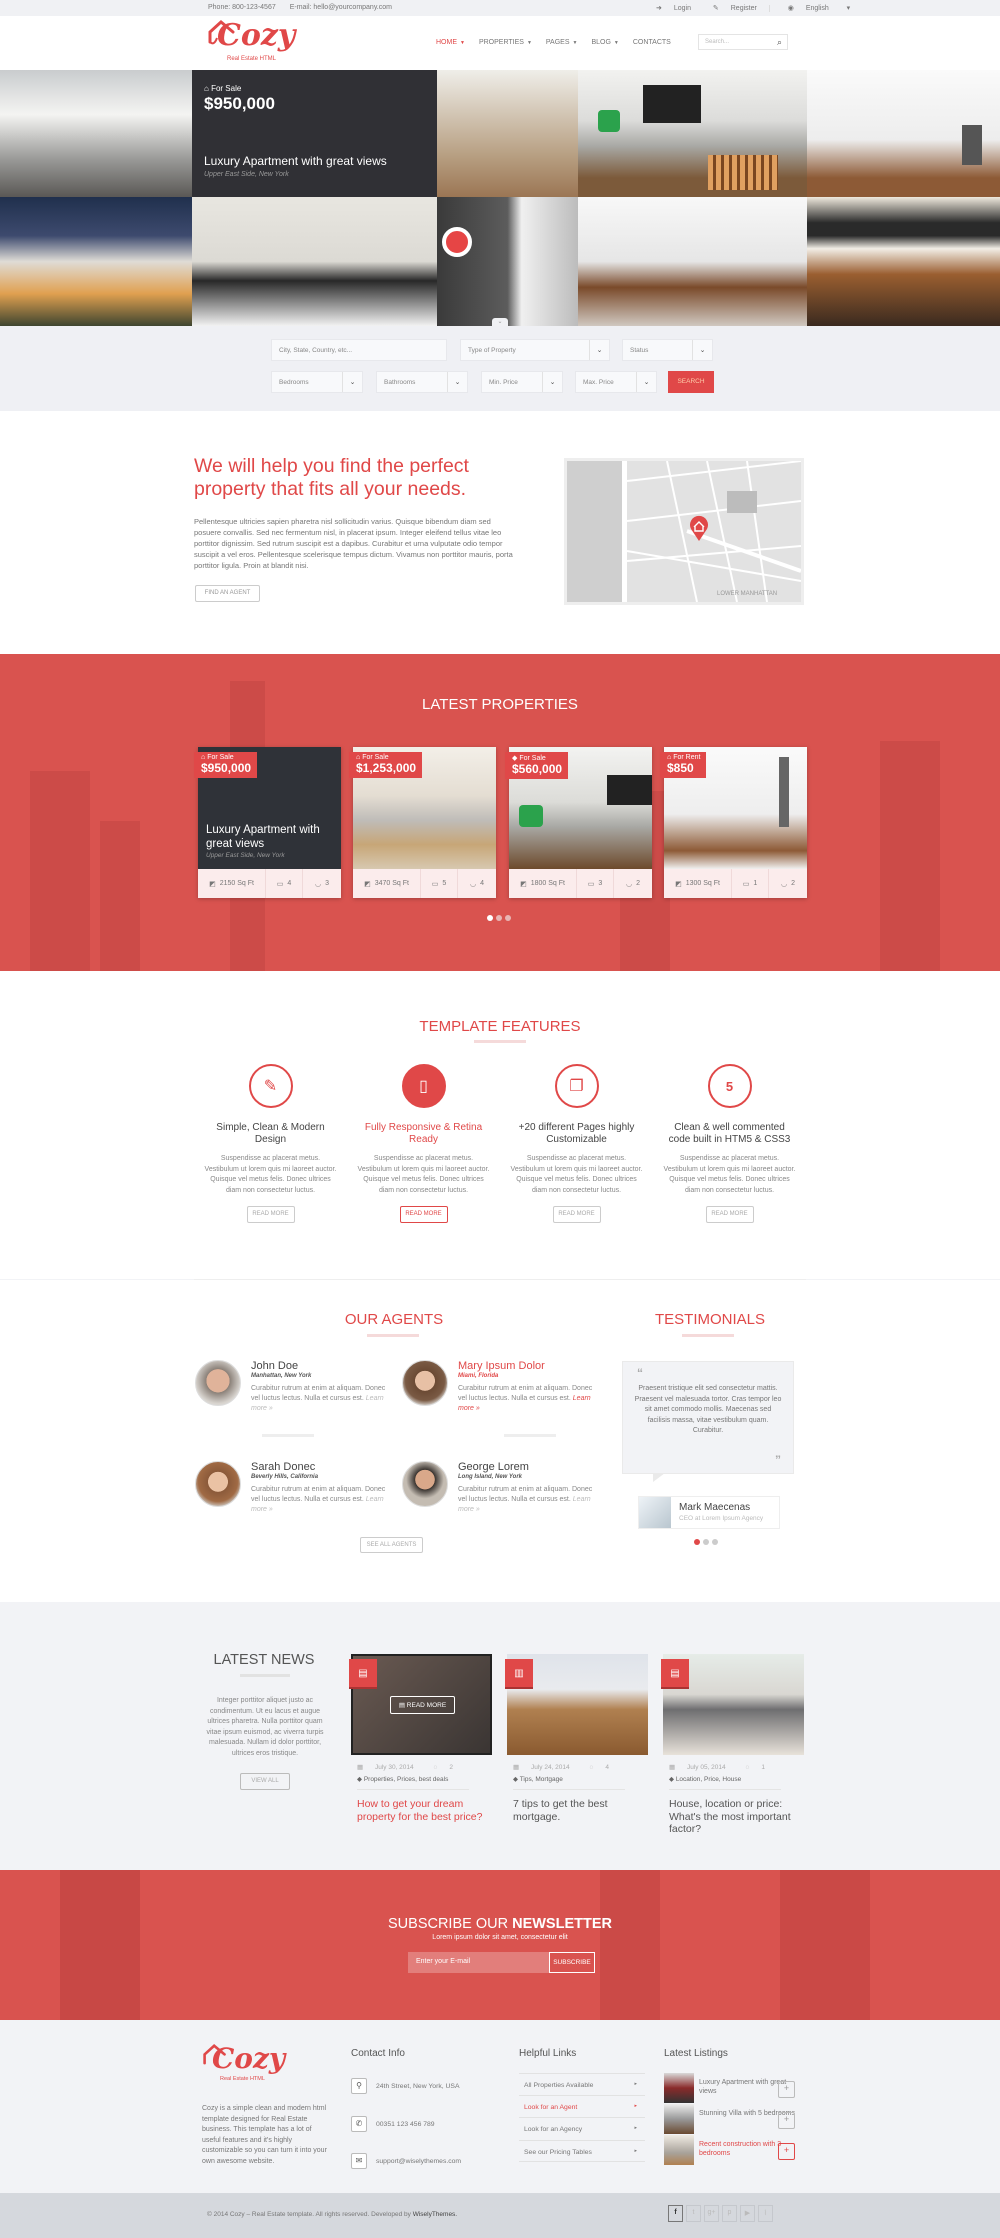  Describe the element at coordinates (667, 350) in the screenshot. I see `status-select: Status ⌄` at that location.